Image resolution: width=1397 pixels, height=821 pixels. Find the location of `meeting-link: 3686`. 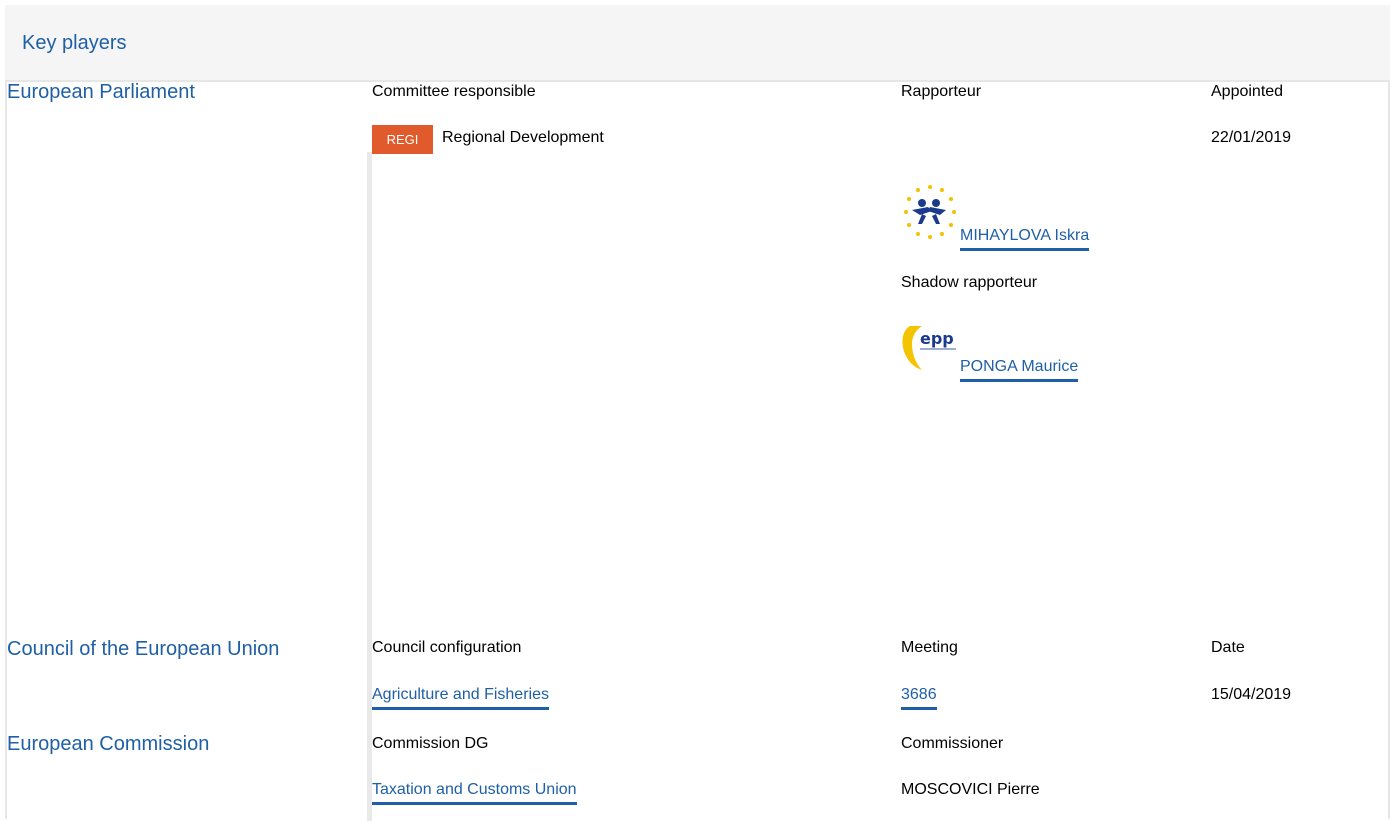

meeting-link: 3686 is located at coordinates (919, 698).